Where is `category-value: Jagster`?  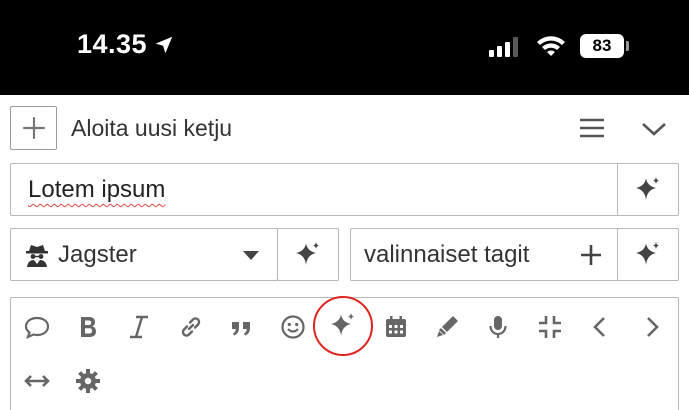 category-value: Jagster is located at coordinates (97, 254).